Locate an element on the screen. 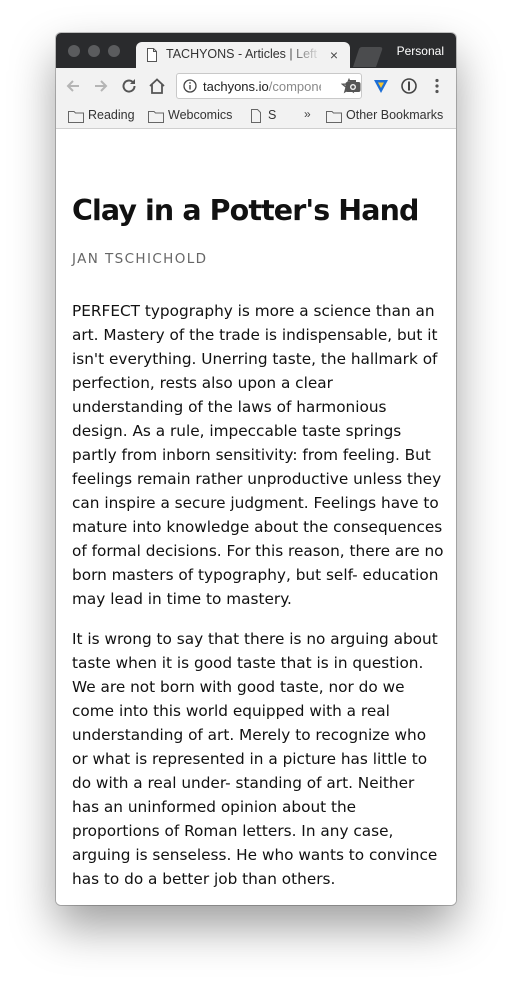 This screenshot has width=512, height=985. bookmarks-bar: Reading Webcomics S » Other Bookmarks is located at coordinates (256, 116).